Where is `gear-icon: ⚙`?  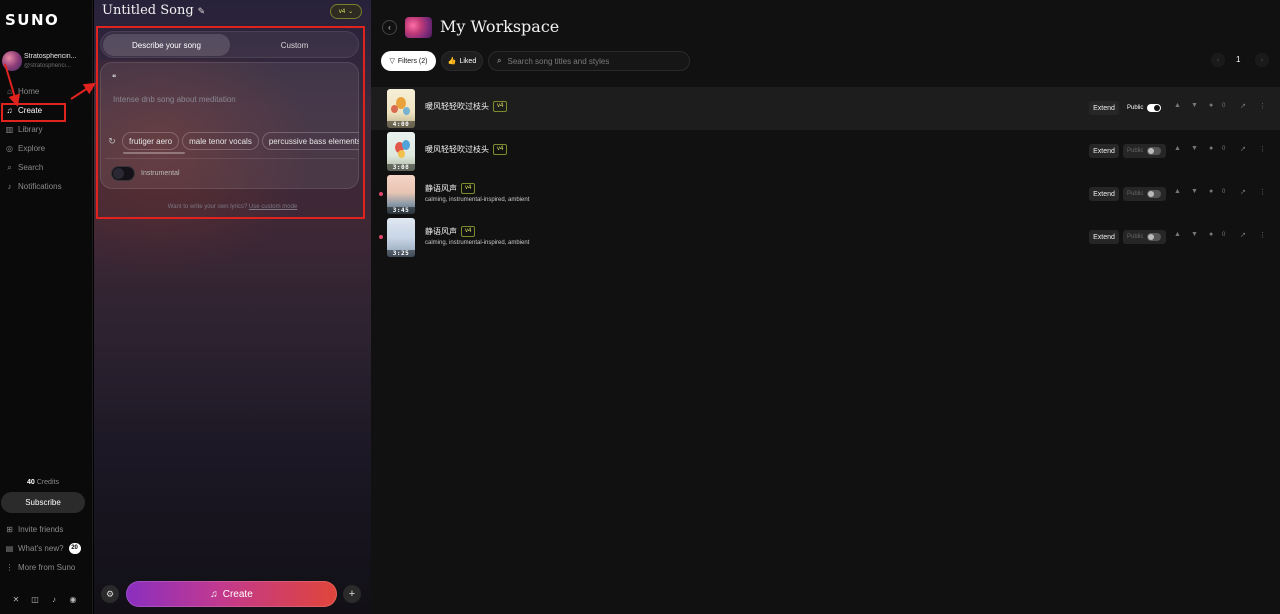 gear-icon: ⚙ is located at coordinates (110, 594).